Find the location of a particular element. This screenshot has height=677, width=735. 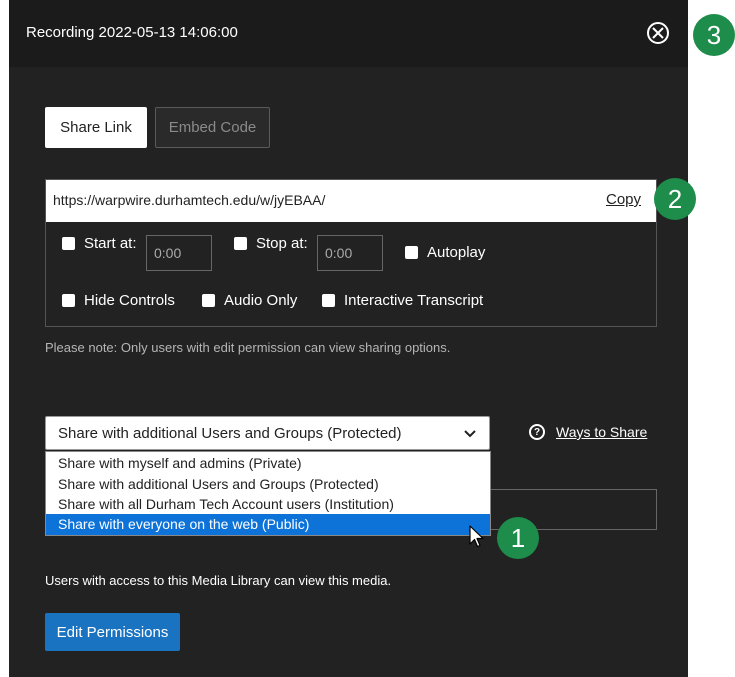

start-at-label: Start at: is located at coordinates (110, 243).